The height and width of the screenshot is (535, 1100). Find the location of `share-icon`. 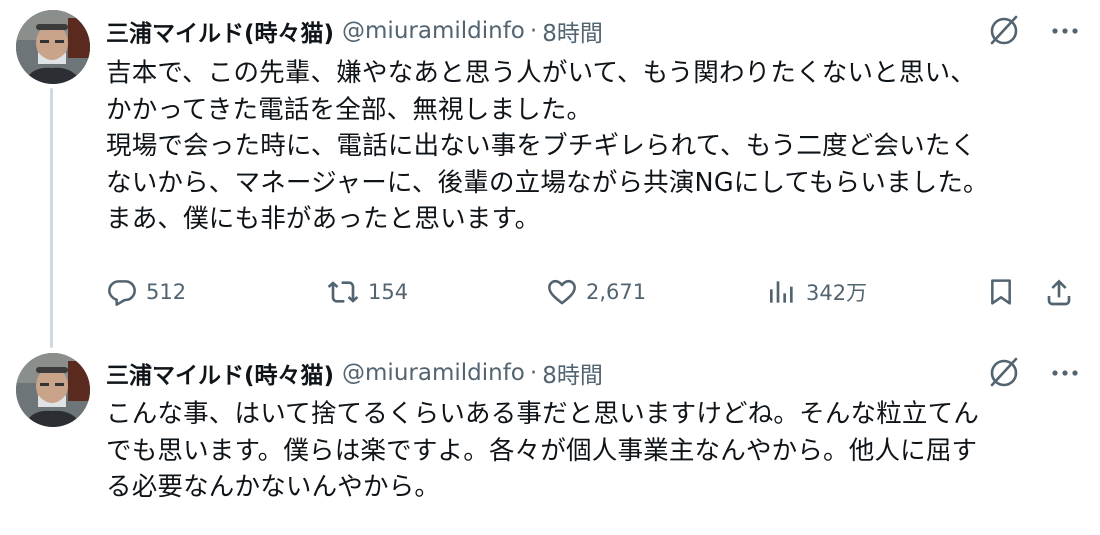

share-icon is located at coordinates (1059, 292).